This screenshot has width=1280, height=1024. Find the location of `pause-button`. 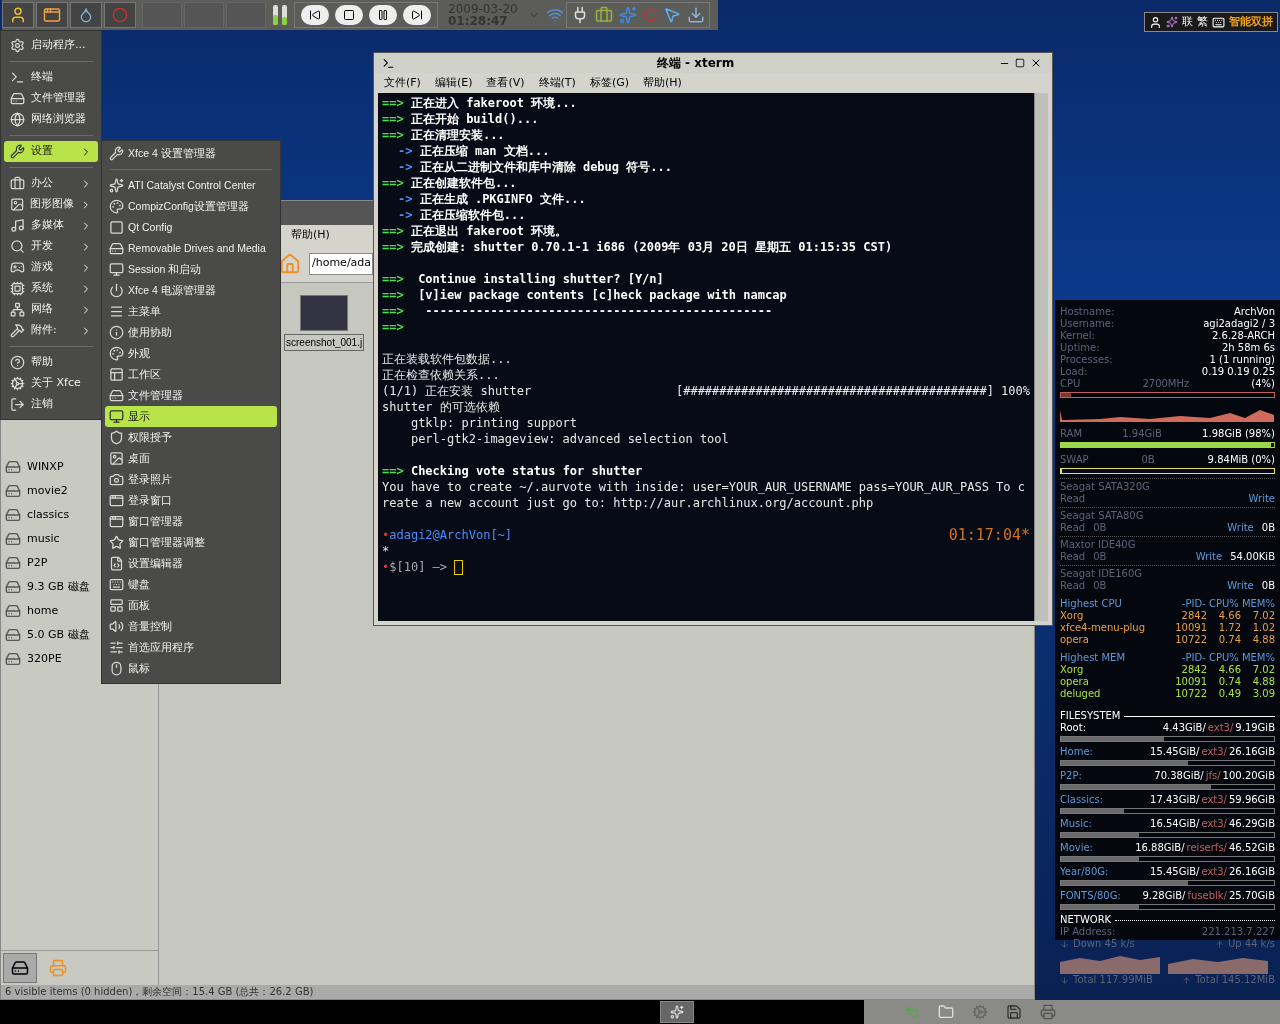

pause-button is located at coordinates (383, 15).